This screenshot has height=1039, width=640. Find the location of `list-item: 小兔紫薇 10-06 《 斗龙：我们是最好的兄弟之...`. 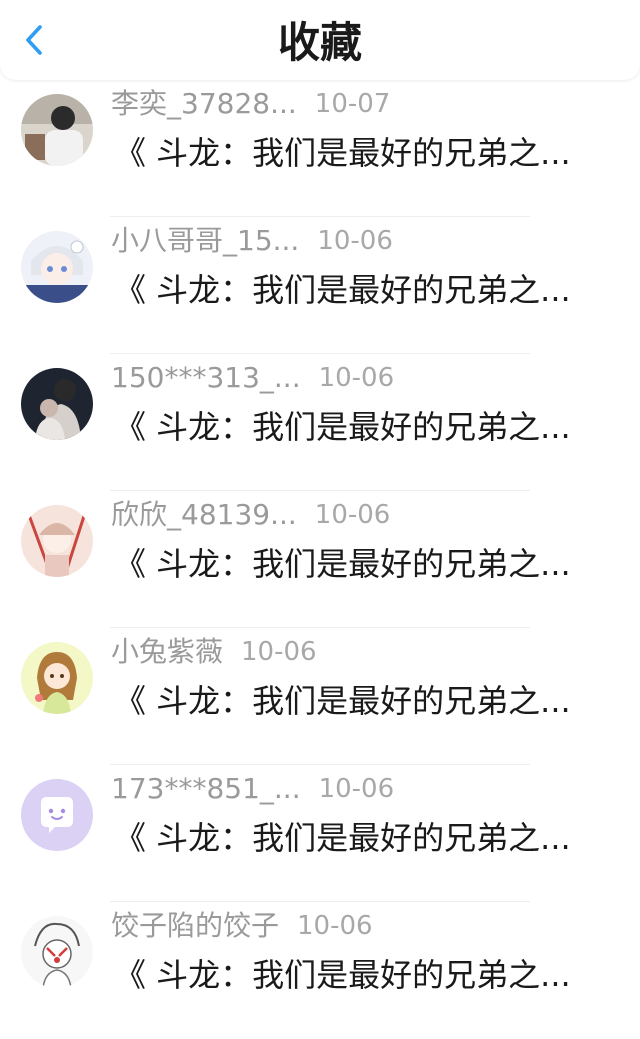

list-item: 小兔紫薇 10-06 《 斗龙：我们是最好的兄弟之... is located at coordinates (320, 696).